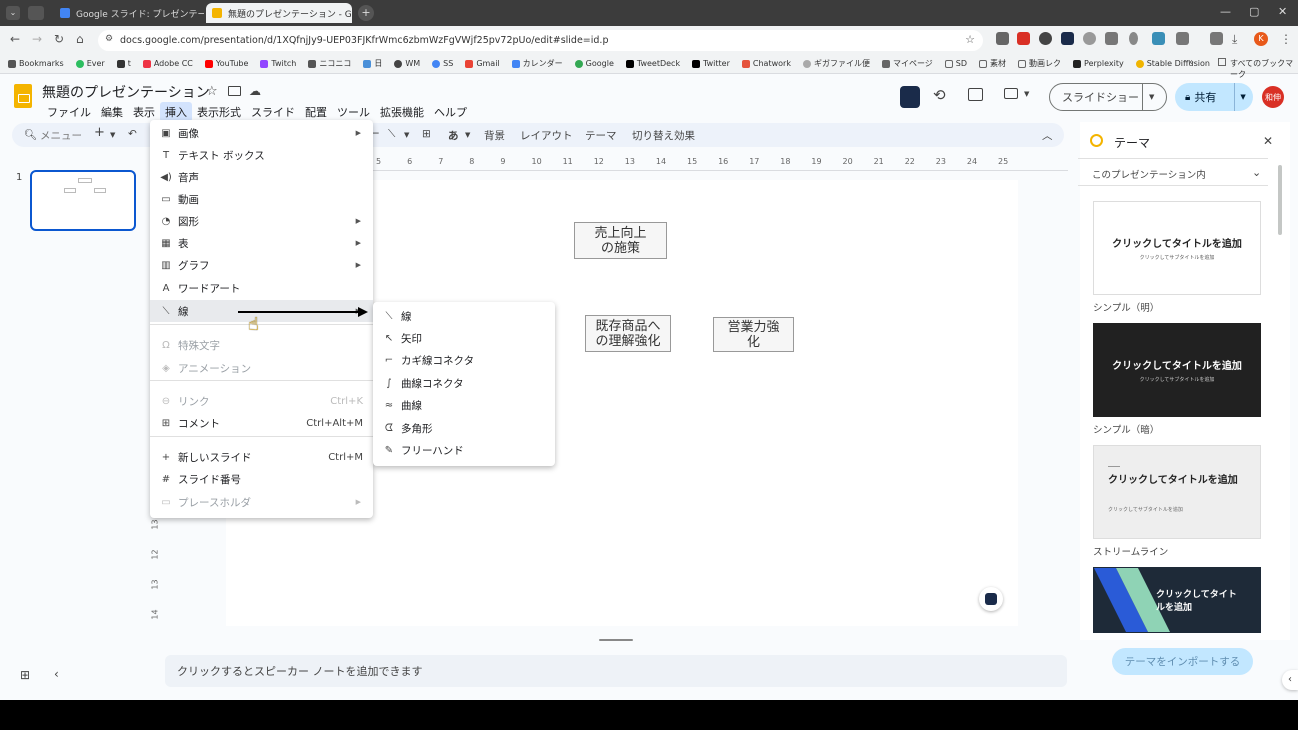 Image resolution: width=1298 pixels, height=730 pixels. What do you see at coordinates (616, 671) in the screenshot?
I see `speaker-notes: クリックするとスピーカー ノートを追加できます` at bounding box center [616, 671].